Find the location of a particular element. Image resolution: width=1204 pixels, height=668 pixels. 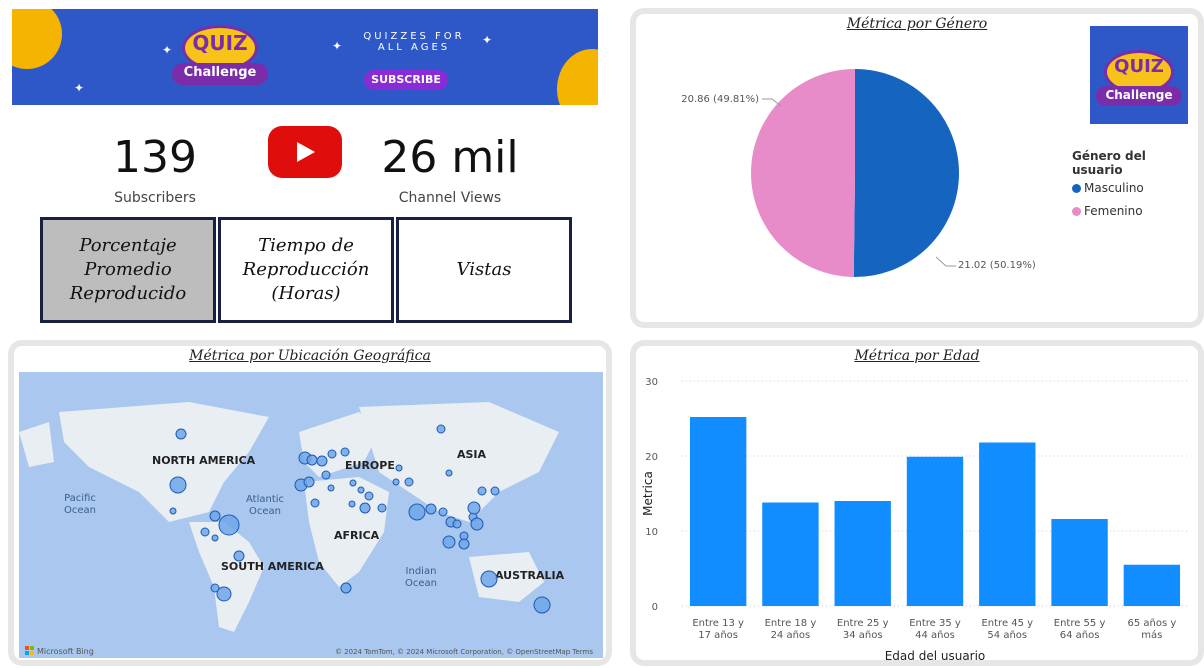

x-tick-label: 17 años is located at coordinates (718, 635).